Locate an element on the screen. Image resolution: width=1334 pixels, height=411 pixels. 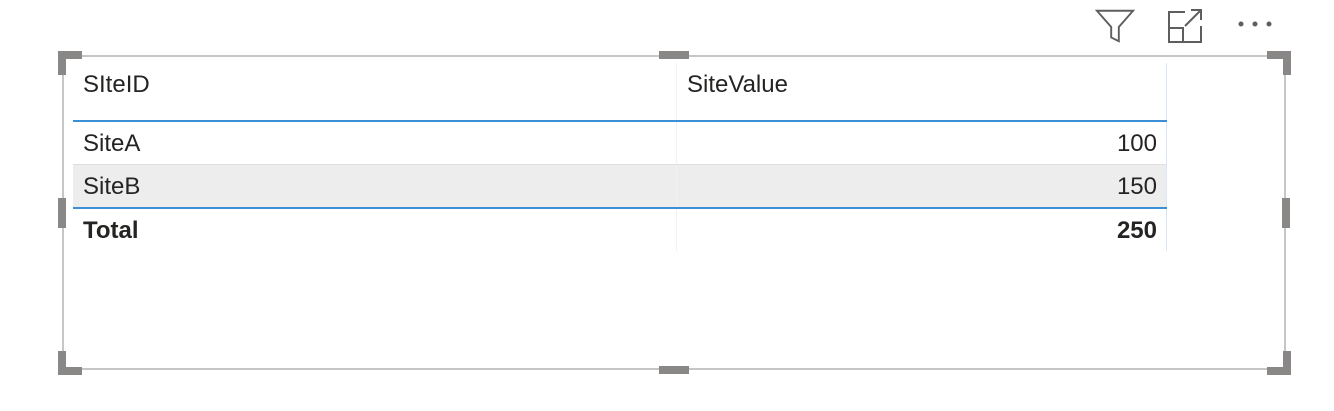
resize-handle-right is located at coordinates (1286, 213).